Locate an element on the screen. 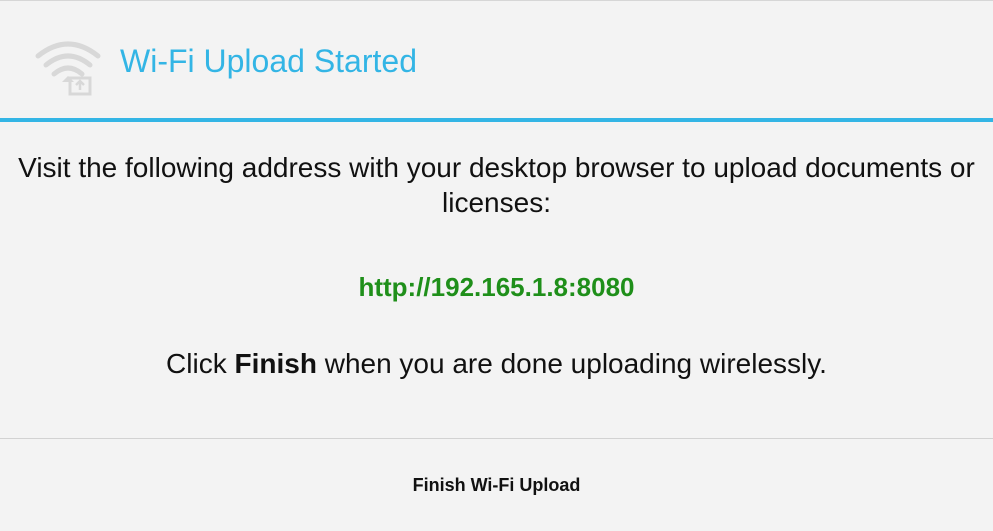 This screenshot has width=993, height=531. dialog-title: Wi-Fi Upload Started is located at coordinates (268, 61).